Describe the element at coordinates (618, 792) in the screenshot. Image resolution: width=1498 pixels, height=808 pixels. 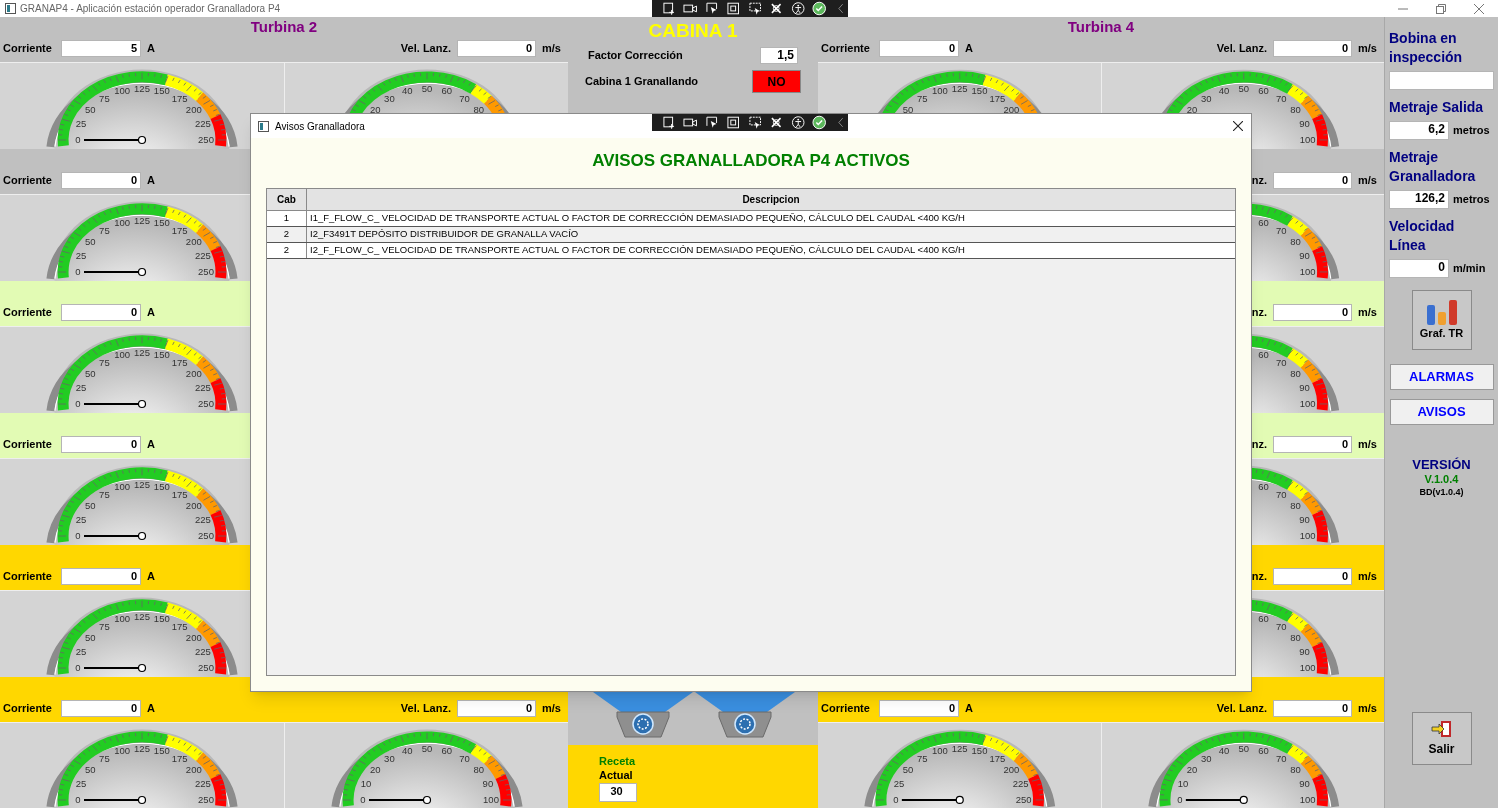
I see `value-field: 30` at that location.